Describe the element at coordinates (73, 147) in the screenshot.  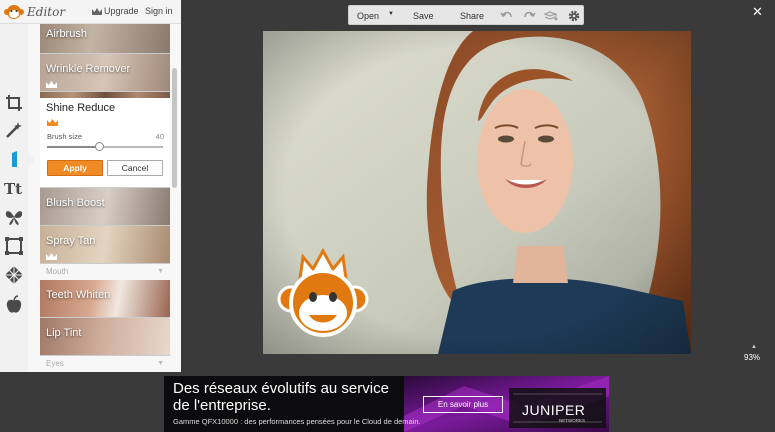
I see `slider-fill` at that location.